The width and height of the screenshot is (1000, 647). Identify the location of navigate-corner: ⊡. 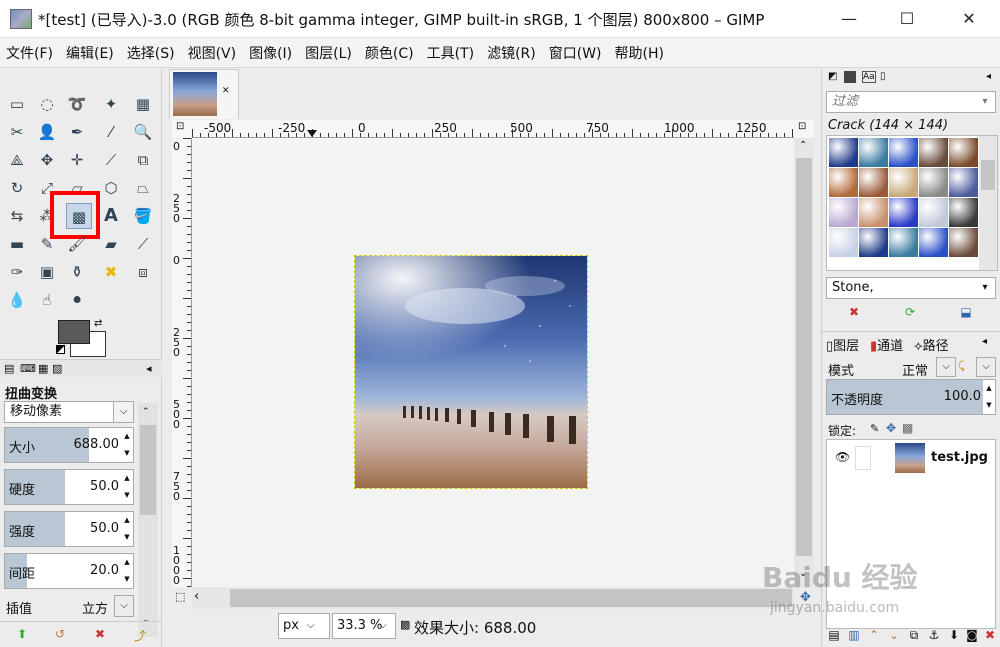
(804, 129).